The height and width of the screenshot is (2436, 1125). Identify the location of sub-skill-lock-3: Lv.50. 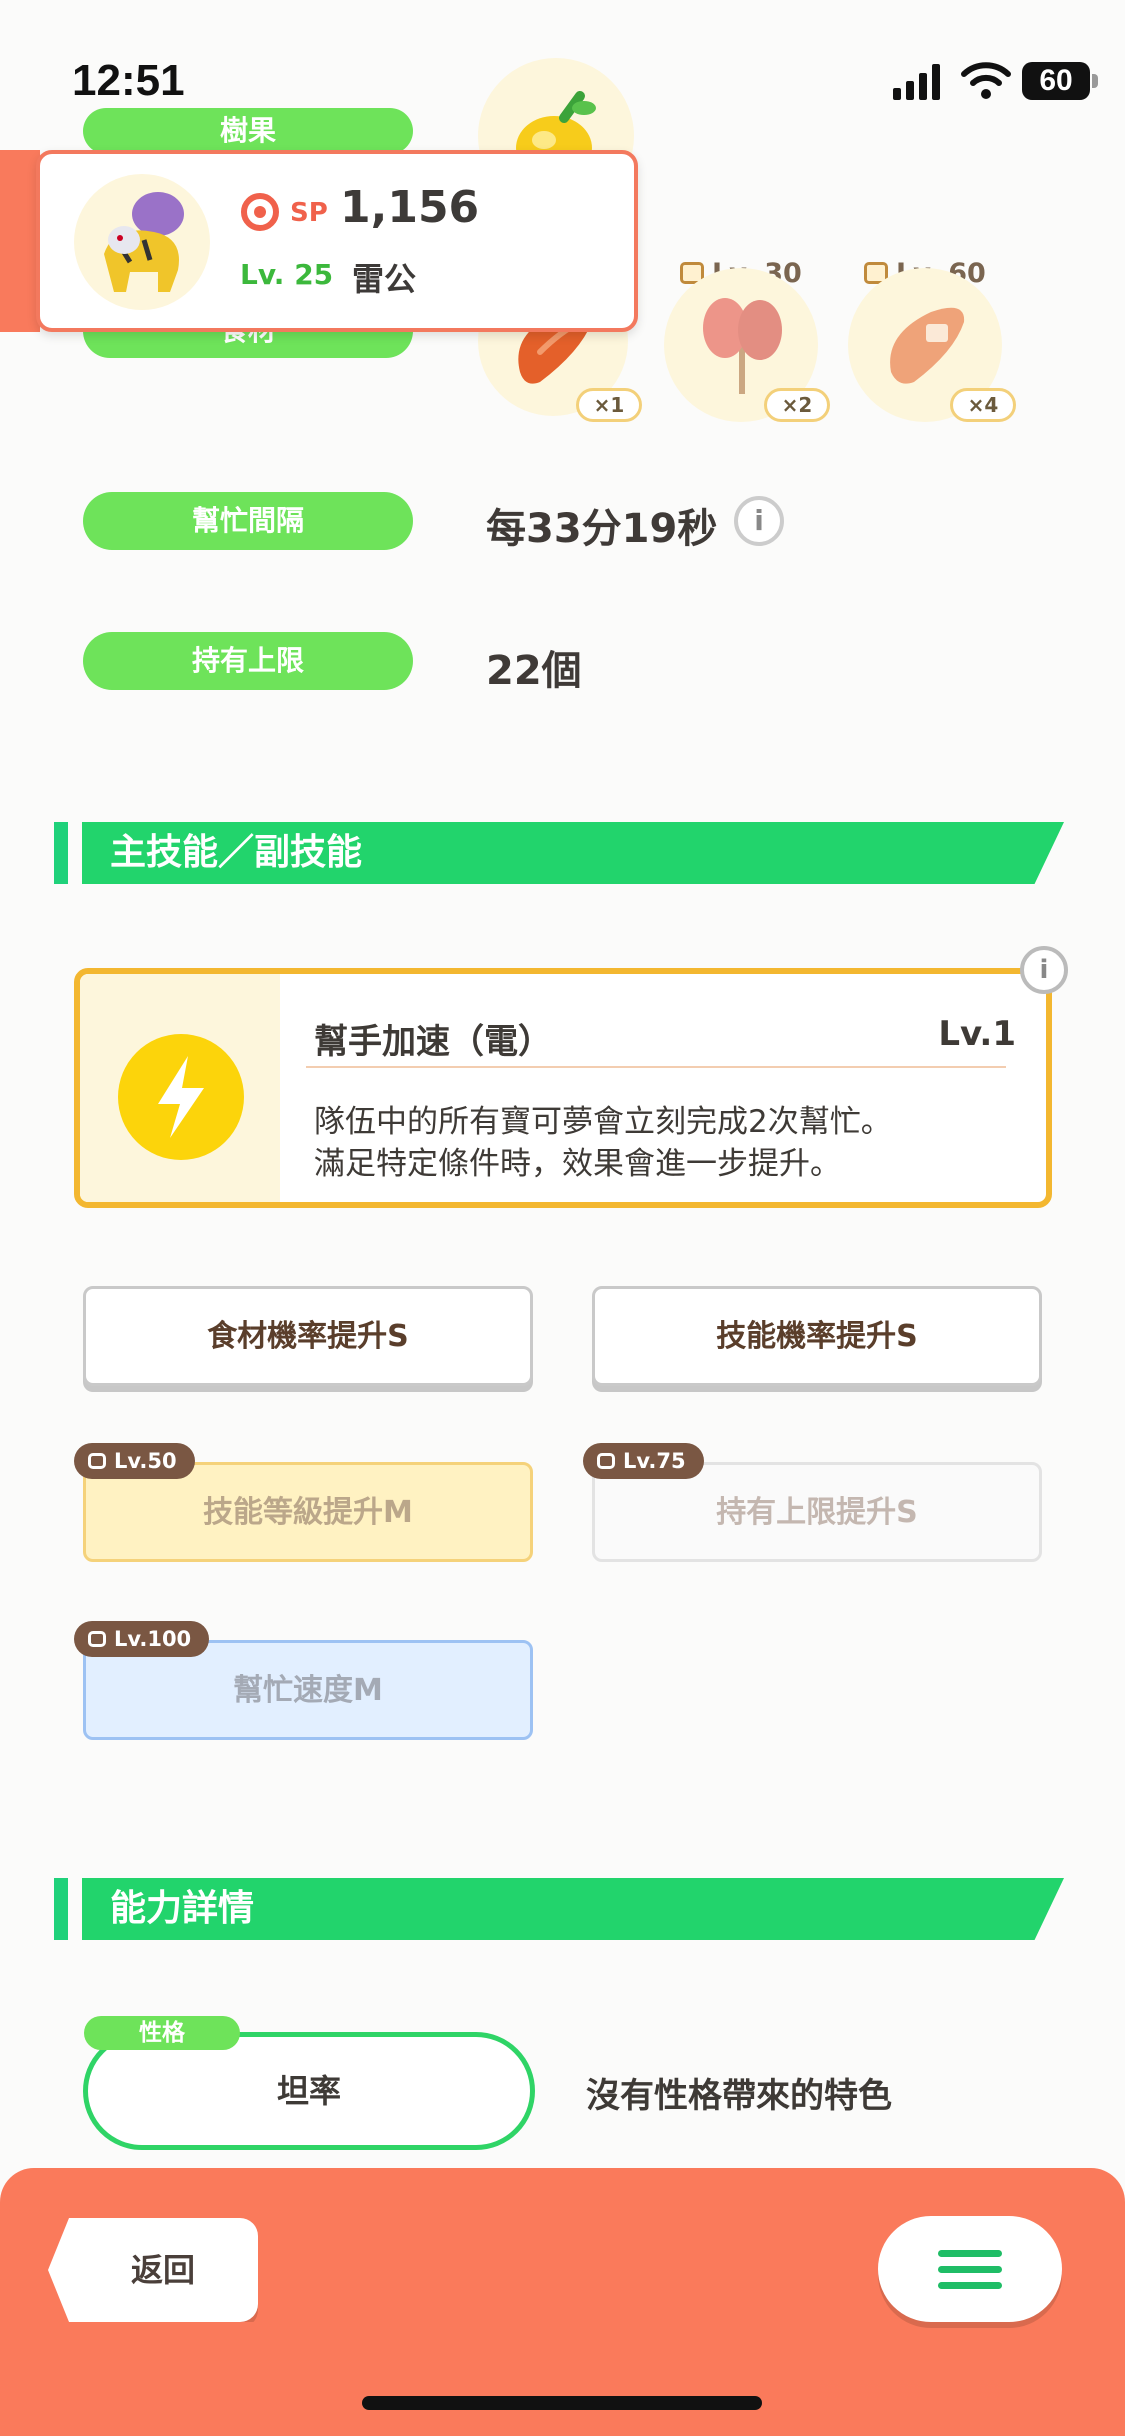
(134, 1461).